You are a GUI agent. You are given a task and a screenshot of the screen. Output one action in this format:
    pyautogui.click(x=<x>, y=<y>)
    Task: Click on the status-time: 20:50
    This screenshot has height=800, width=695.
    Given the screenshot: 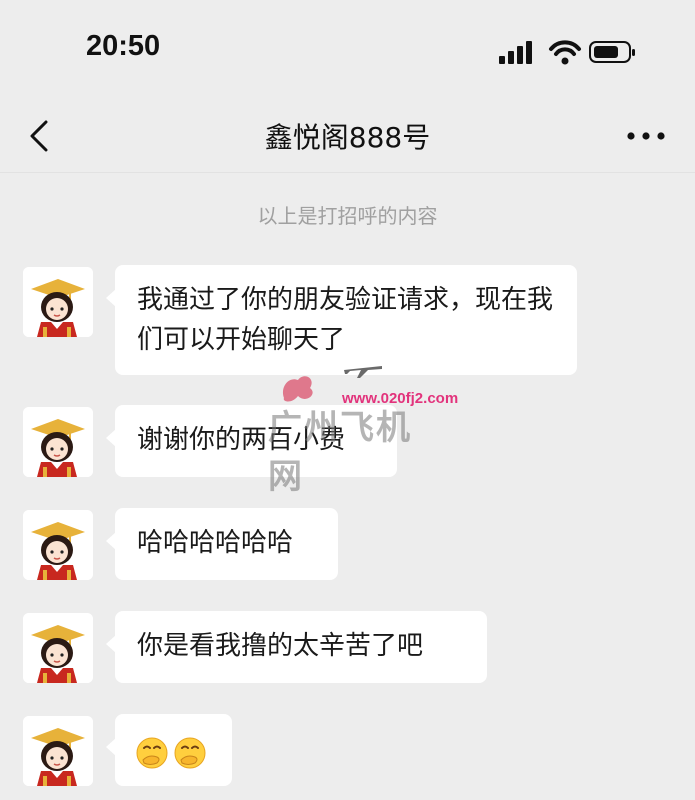 What is the action you would take?
    pyautogui.click(x=123, y=46)
    